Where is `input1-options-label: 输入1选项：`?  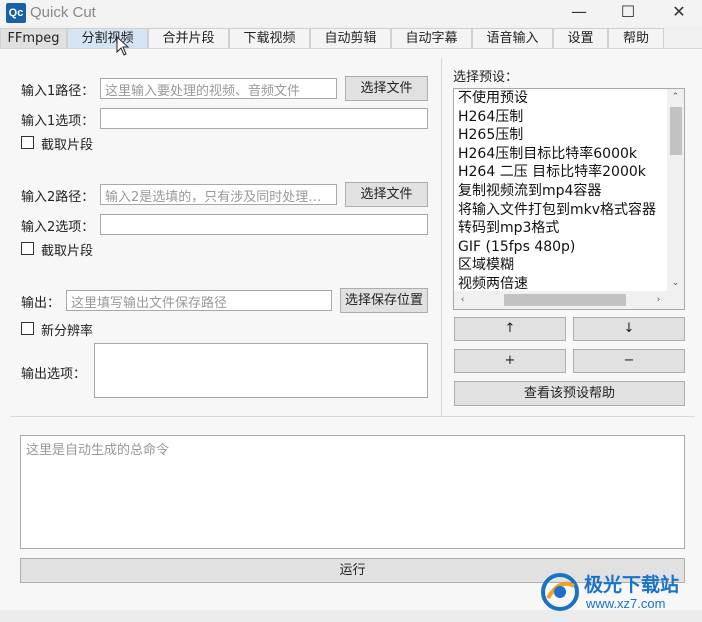
input1-options-label: 输入1选项： is located at coordinates (58, 121).